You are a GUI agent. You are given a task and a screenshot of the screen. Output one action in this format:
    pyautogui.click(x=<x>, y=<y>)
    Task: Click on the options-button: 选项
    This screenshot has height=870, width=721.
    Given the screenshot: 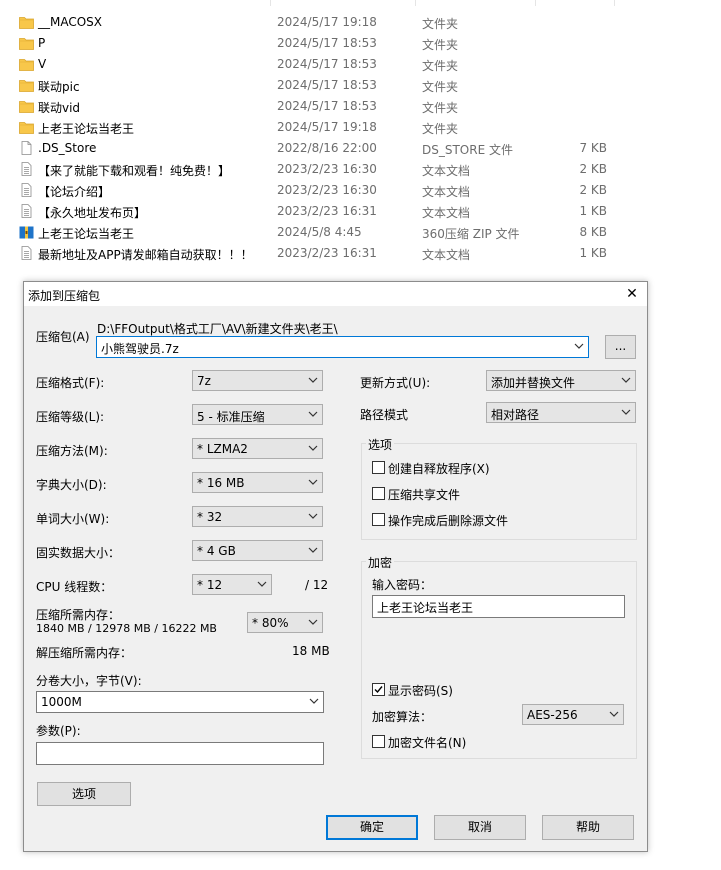 What is the action you would take?
    pyautogui.click(x=84, y=794)
    